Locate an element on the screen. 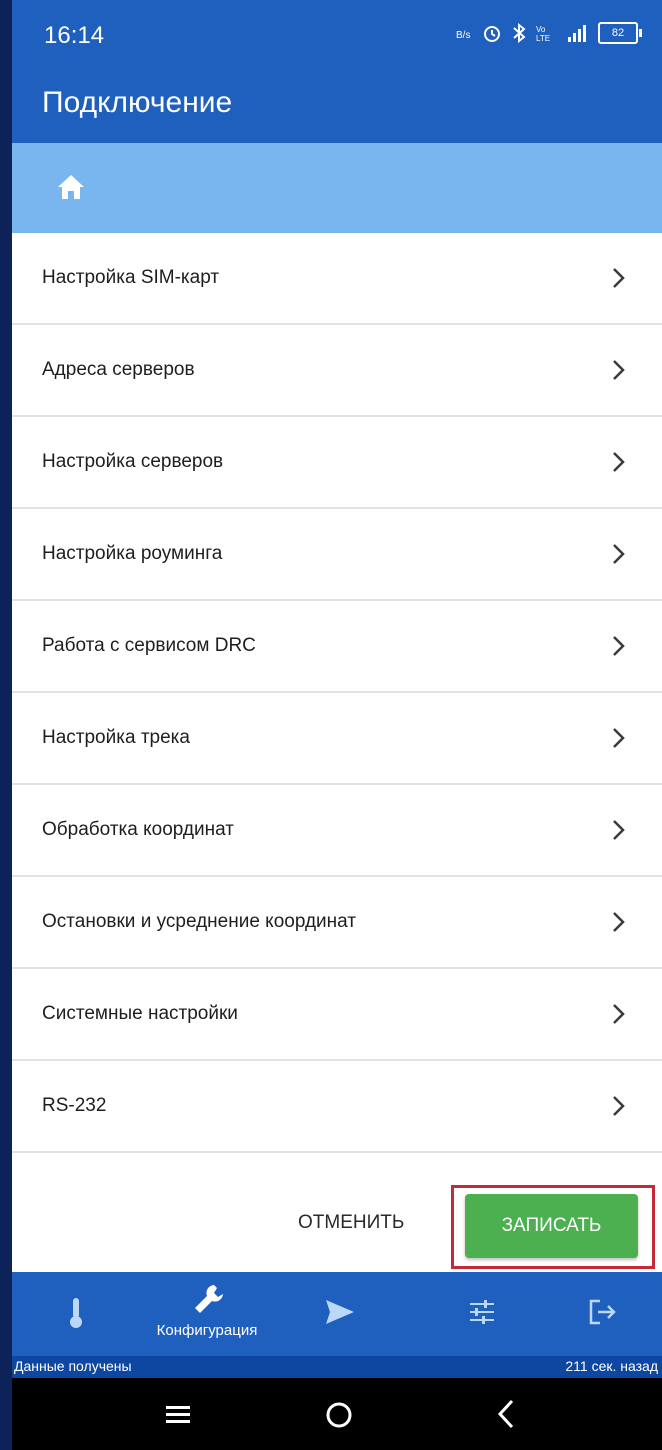 Image resolution: width=662 pixels, height=1450 pixels. data-speed-icon: B/s is located at coordinates (463, 35).